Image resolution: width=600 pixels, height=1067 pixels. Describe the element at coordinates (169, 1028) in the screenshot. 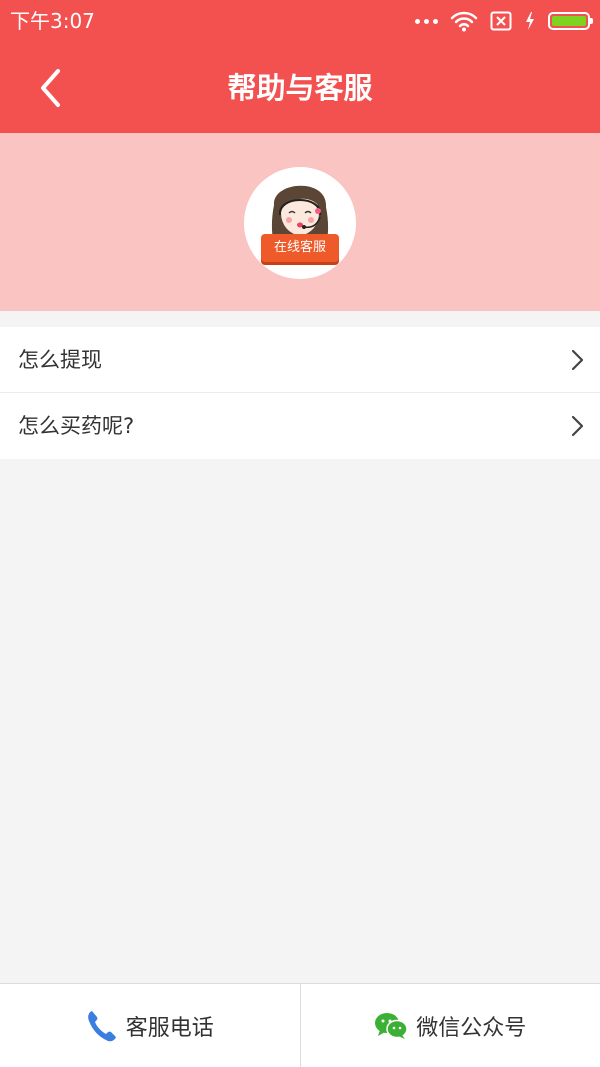

I see `service-phone-label: 客服电话` at that location.